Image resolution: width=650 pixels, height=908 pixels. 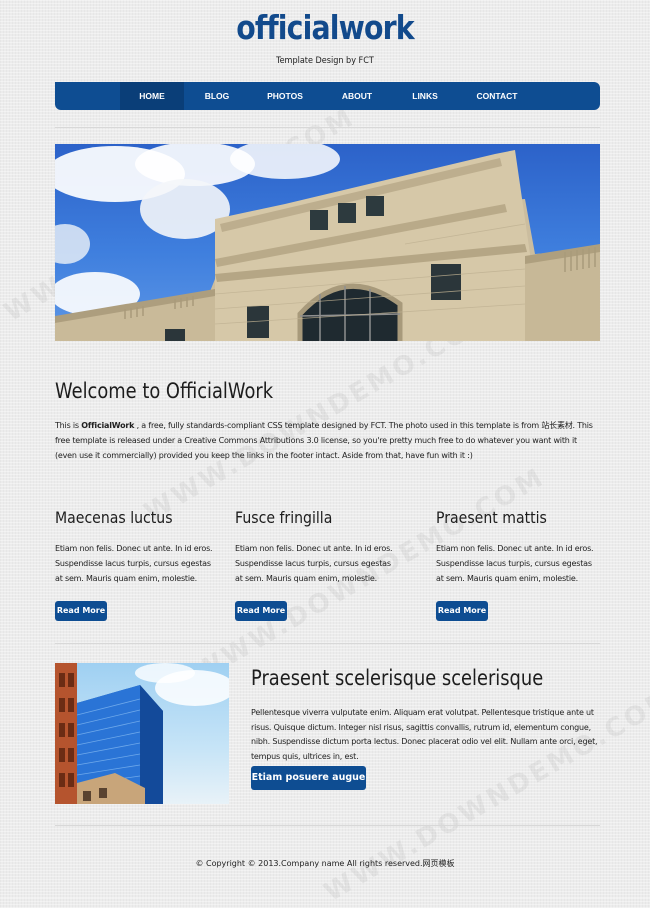 What do you see at coordinates (152, 96) in the screenshot?
I see `nav-item-home: HOME` at bounding box center [152, 96].